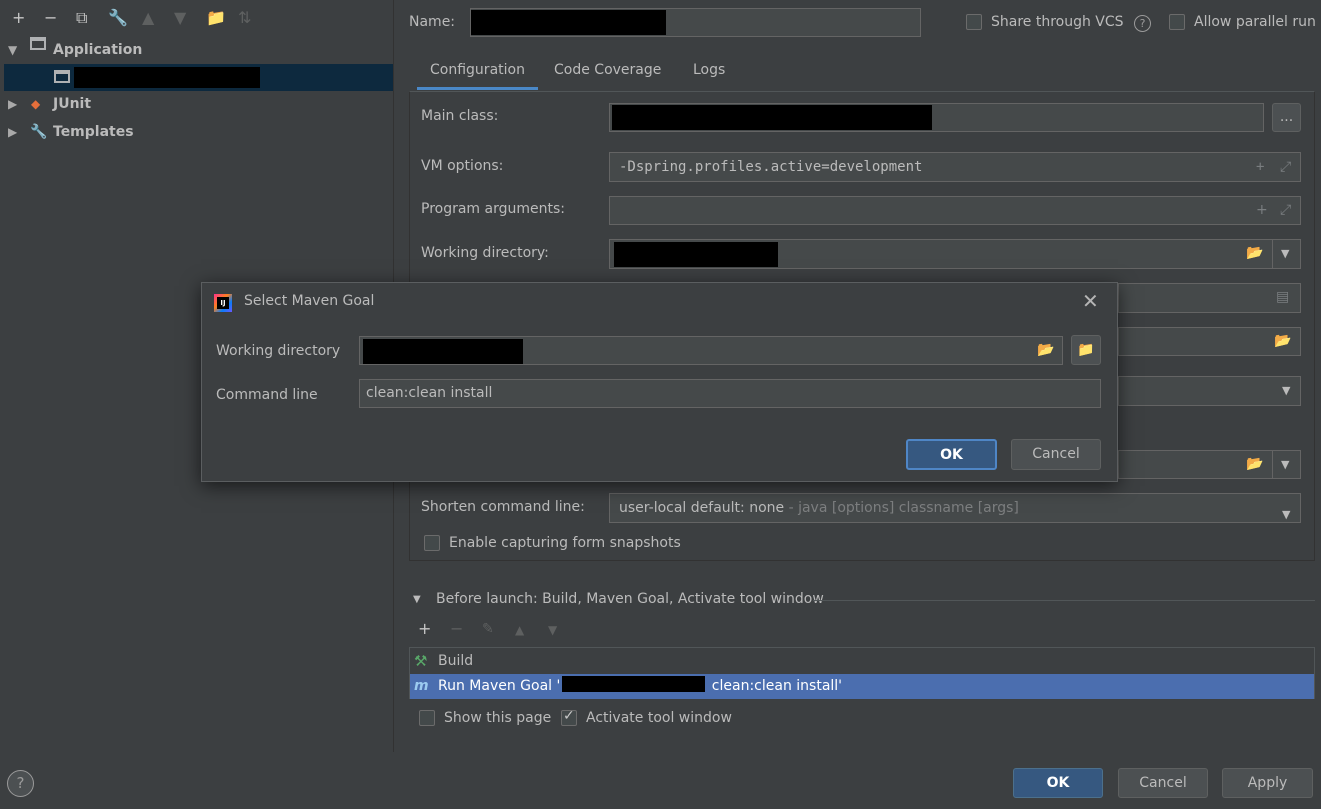  I want to click on show-page-checkbox, so click(427, 718).